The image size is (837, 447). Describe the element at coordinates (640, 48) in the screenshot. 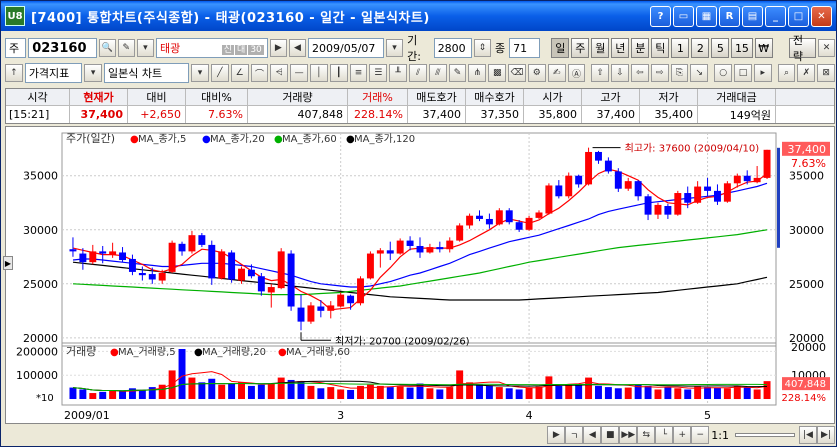

I see `interval-minute-button: 분` at that location.